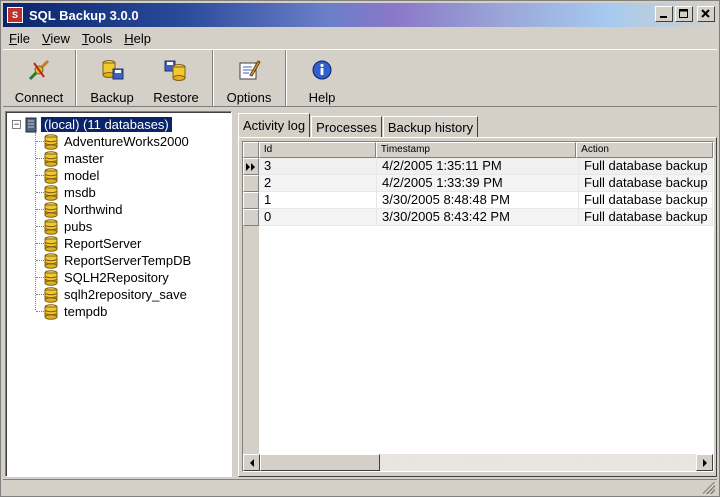  I want to click on menu-file: File, so click(19, 38).